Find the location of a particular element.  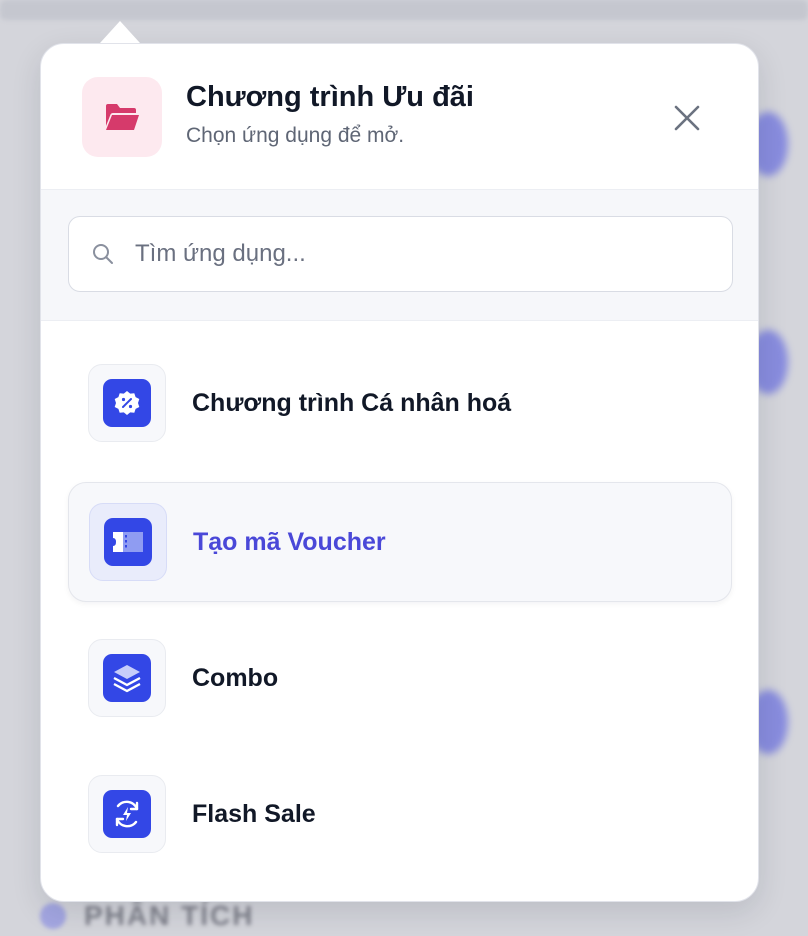

bg-footer-dot is located at coordinates (53, 916).